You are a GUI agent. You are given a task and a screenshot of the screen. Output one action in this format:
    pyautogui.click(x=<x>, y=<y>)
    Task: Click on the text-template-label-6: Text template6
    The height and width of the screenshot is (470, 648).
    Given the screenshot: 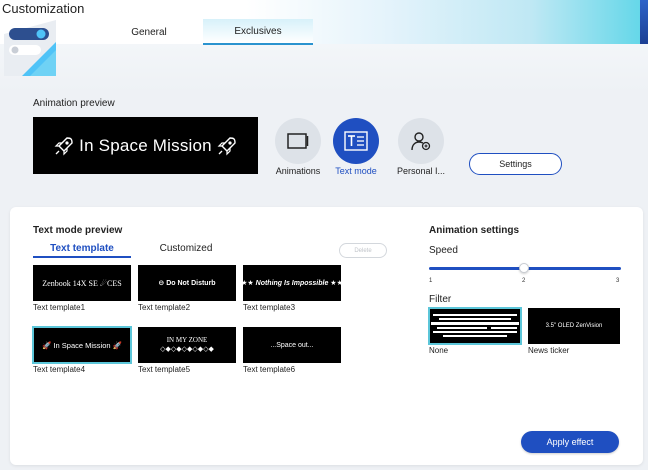 What is the action you would take?
    pyautogui.click(x=269, y=369)
    